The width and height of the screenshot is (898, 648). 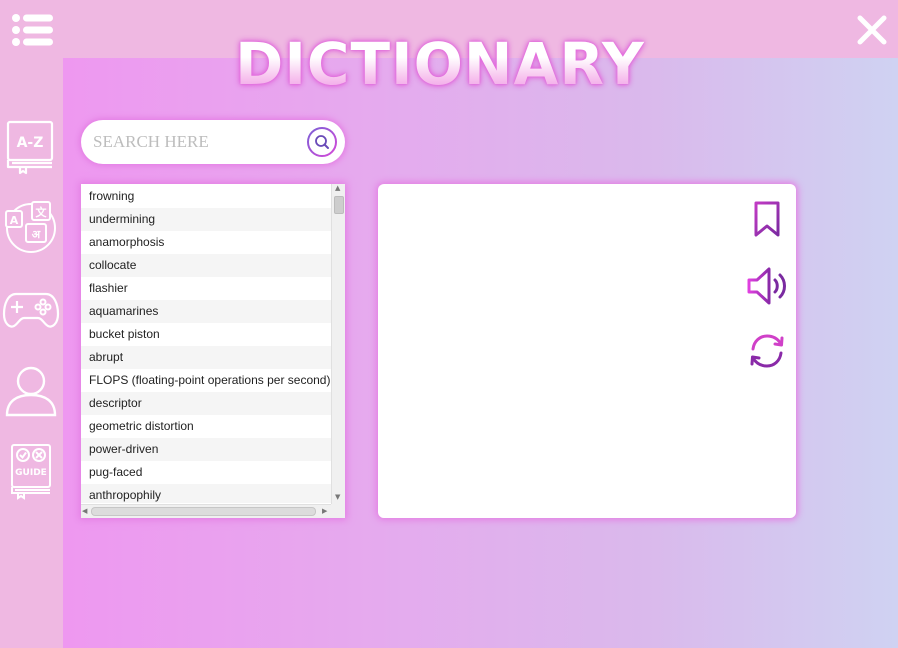 I want to click on vertical-scroll-thumb, so click(x=339, y=205).